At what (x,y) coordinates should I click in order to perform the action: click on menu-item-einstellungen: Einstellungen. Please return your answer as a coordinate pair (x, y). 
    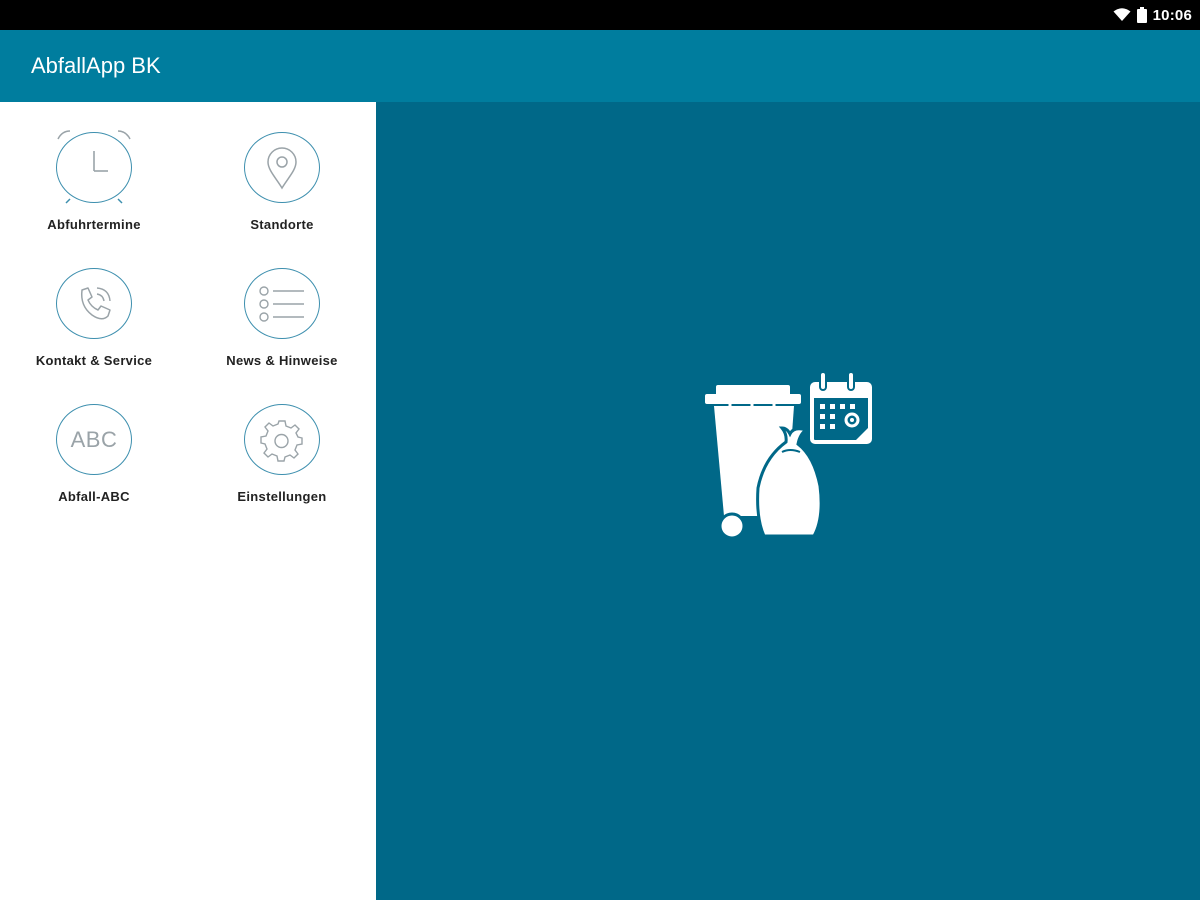
    Looking at the image, I should click on (282, 439).